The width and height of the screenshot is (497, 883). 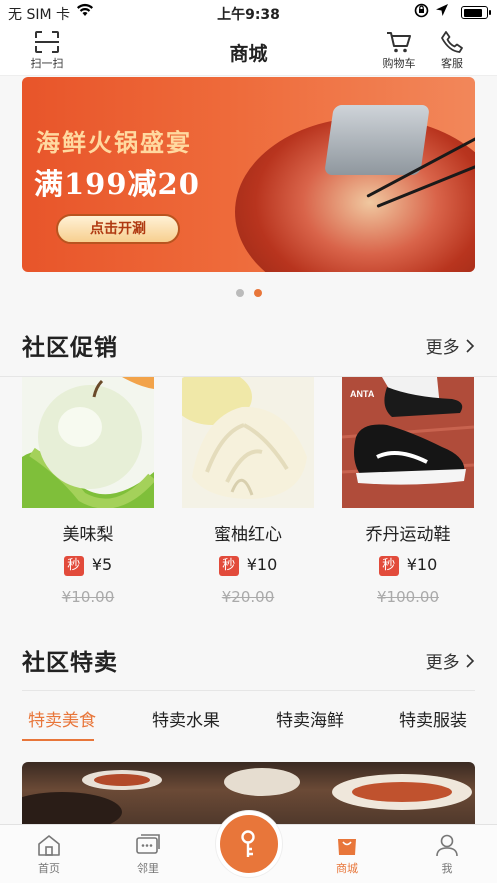 I want to click on center-key-button, so click(x=249, y=844).